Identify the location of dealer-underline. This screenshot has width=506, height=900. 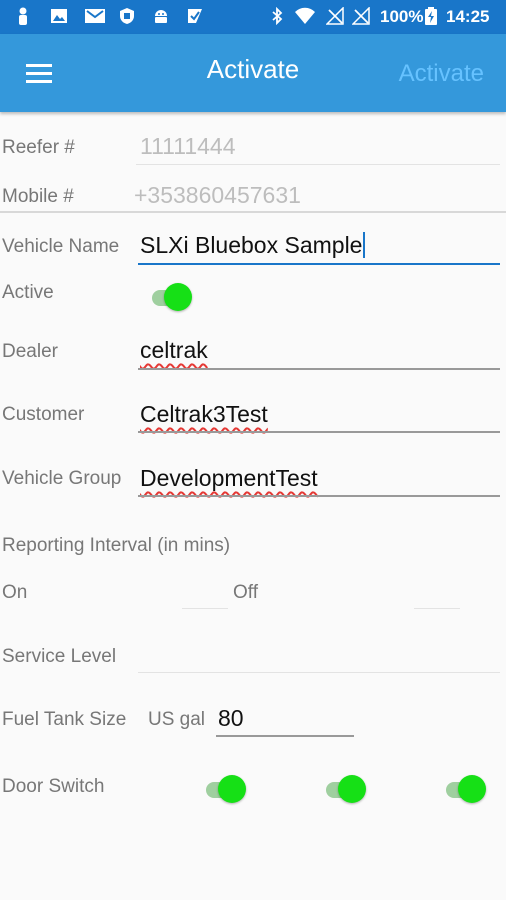
(319, 369).